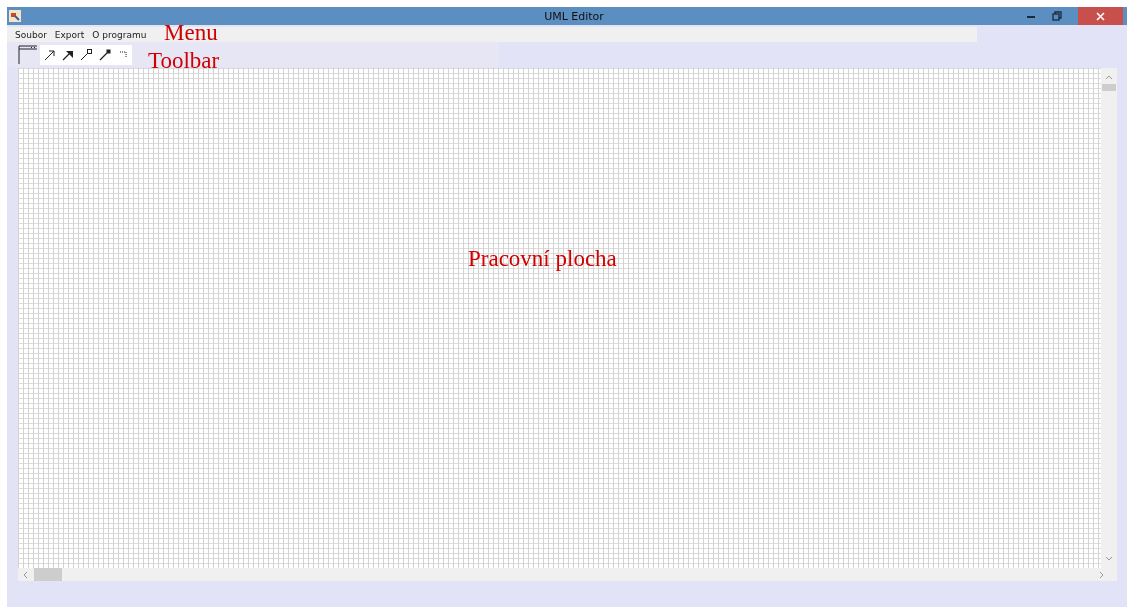 This screenshot has height=607, width=1140. I want to click on hollow-square-line-icon, so click(86, 54).